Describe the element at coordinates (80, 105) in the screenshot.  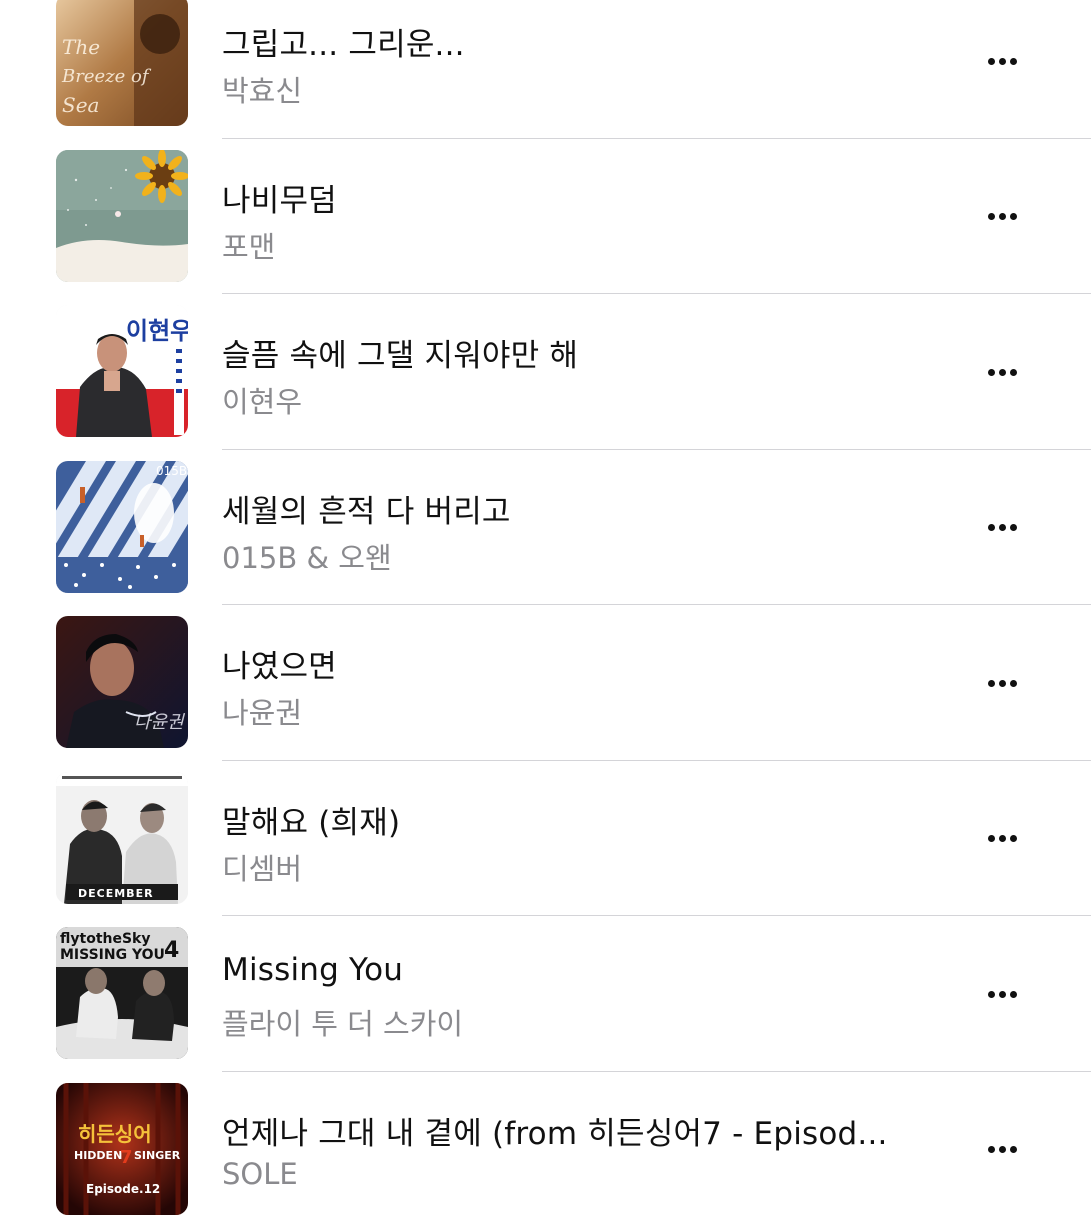
I see `svg-text: Sea` at that location.